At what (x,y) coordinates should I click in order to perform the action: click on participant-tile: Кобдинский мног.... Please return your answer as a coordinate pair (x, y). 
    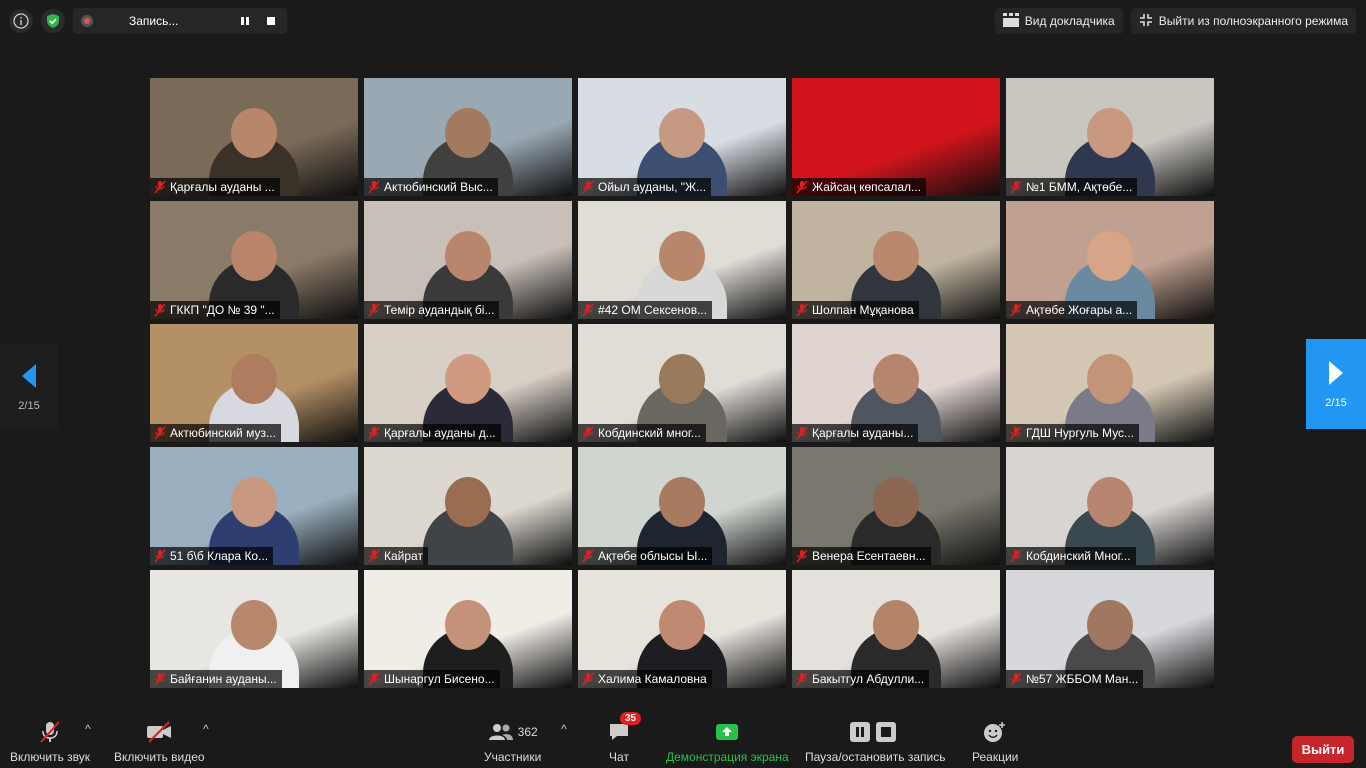
    Looking at the image, I should click on (682, 383).